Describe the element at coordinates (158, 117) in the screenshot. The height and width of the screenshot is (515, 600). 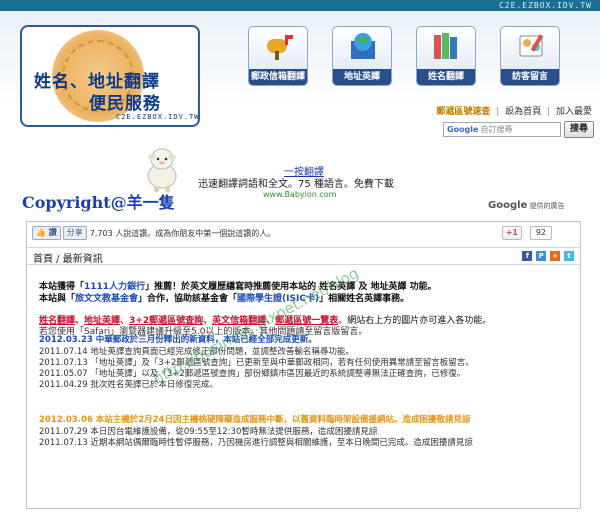
I see `logo-subtitle: C2E.EZBOX.IDV.TW` at that location.